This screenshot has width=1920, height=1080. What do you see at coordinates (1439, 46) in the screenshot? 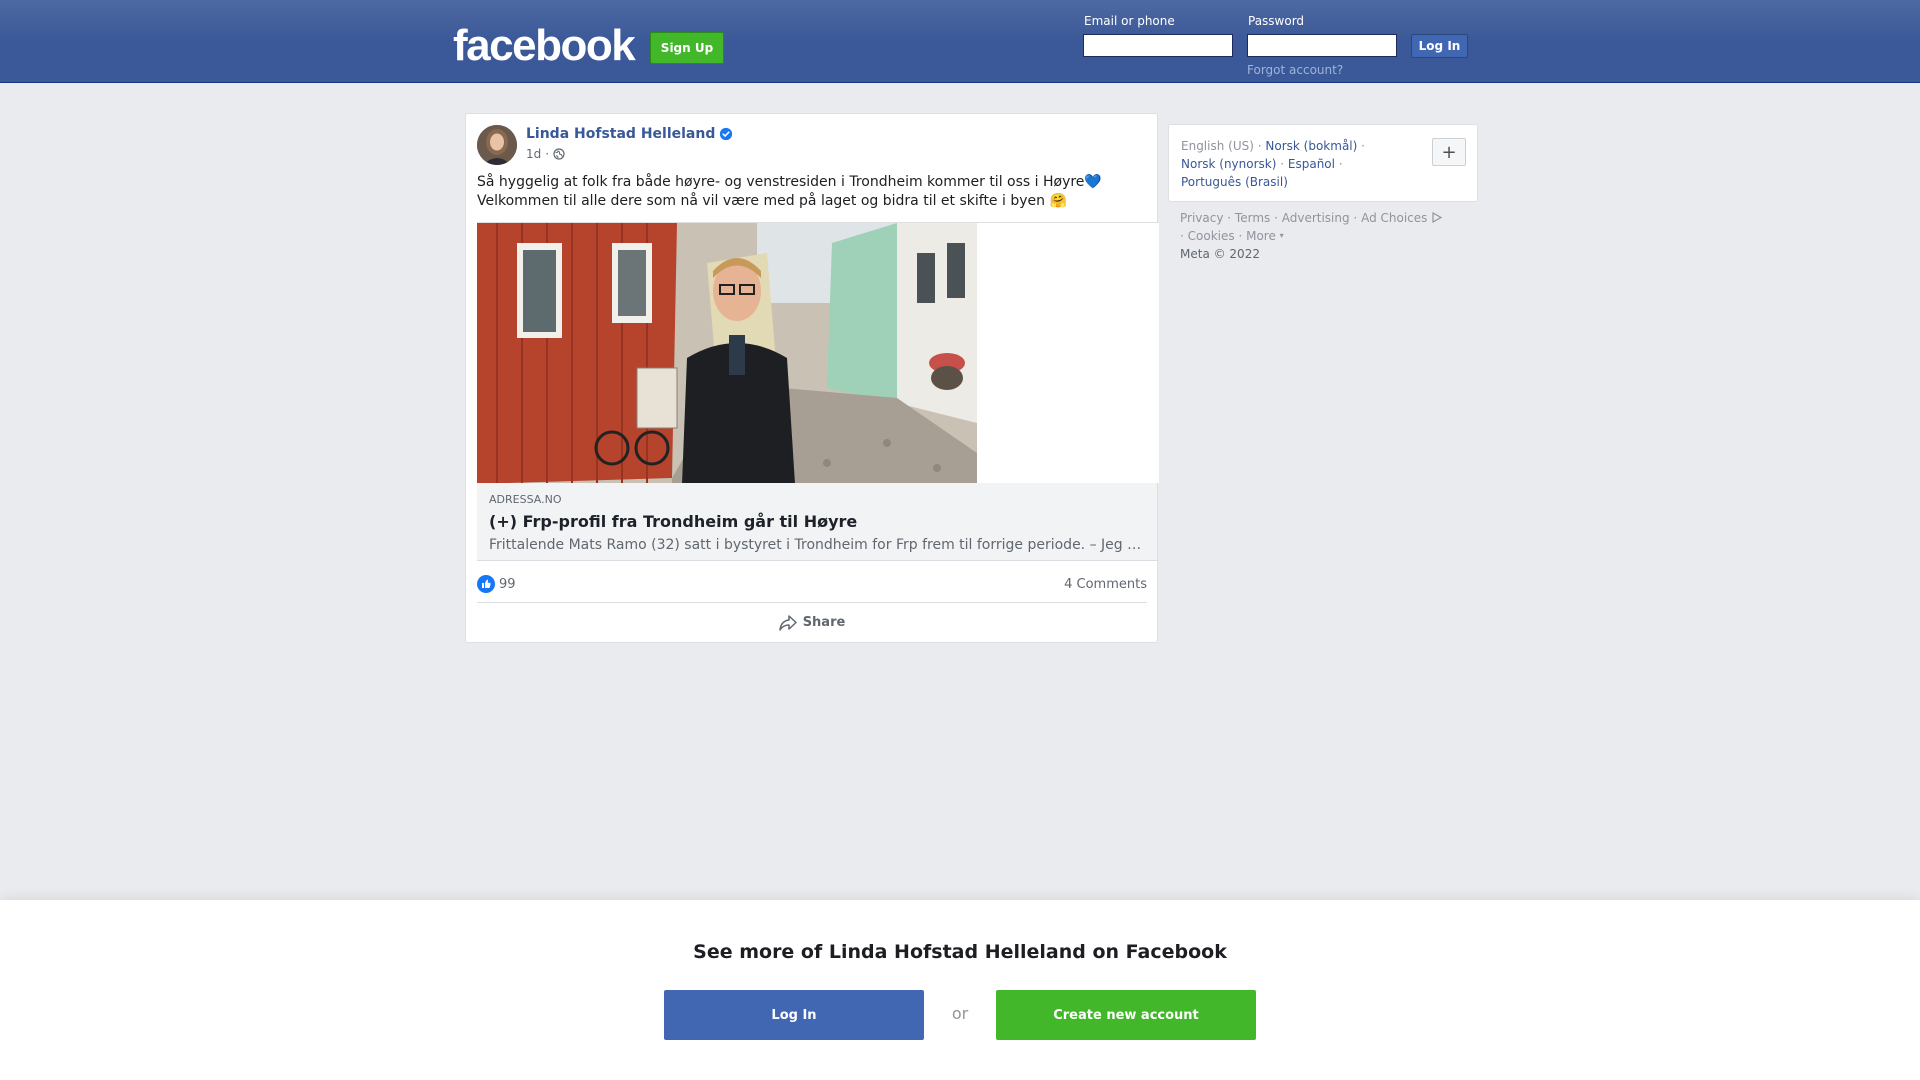
I see `log-in-button: Log In` at bounding box center [1439, 46].